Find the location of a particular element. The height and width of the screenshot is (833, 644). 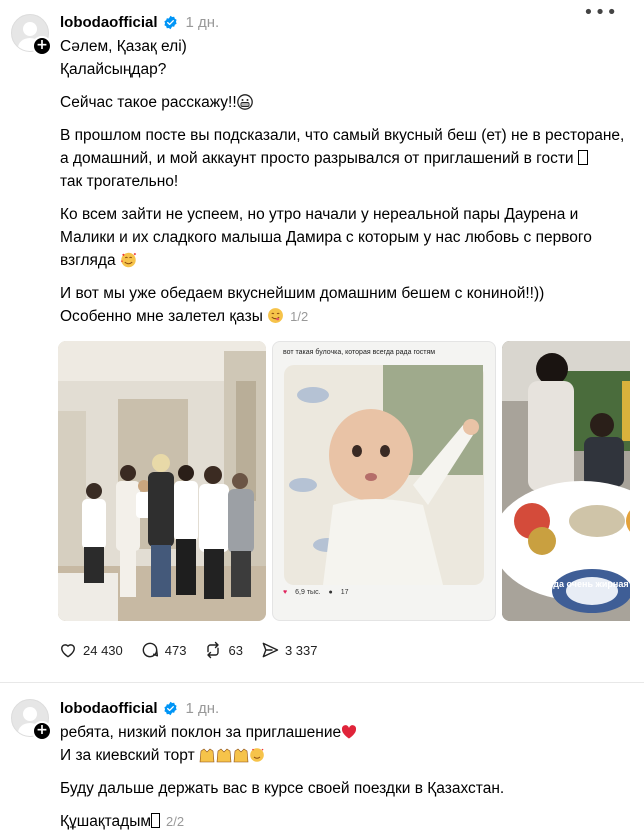

repost-icon is located at coordinates (213, 650).